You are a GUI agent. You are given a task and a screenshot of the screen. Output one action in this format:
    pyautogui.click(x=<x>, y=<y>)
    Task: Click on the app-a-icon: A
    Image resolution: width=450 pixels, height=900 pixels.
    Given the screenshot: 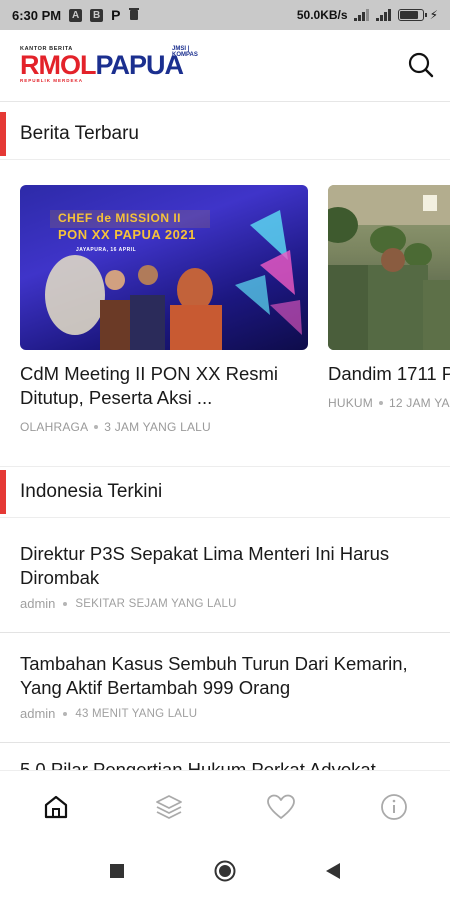 What is the action you would take?
    pyautogui.click(x=76, y=15)
    